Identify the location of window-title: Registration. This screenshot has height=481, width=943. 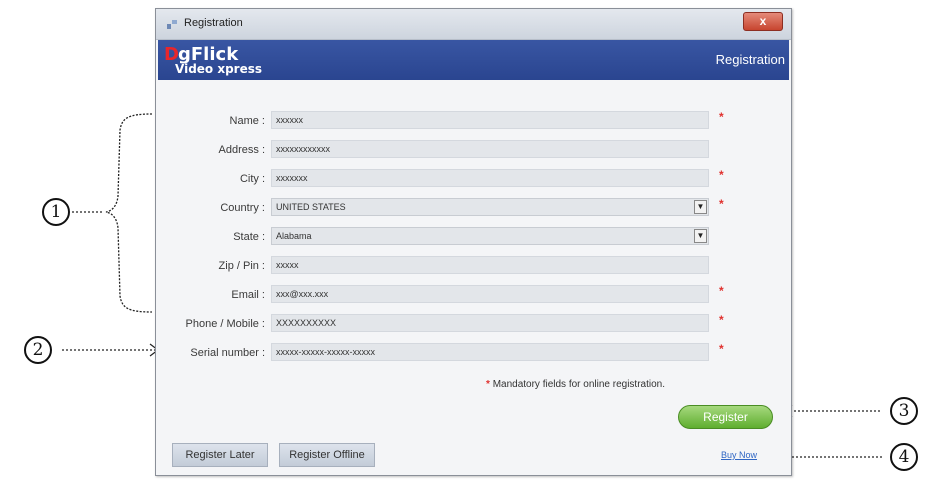
(213, 23).